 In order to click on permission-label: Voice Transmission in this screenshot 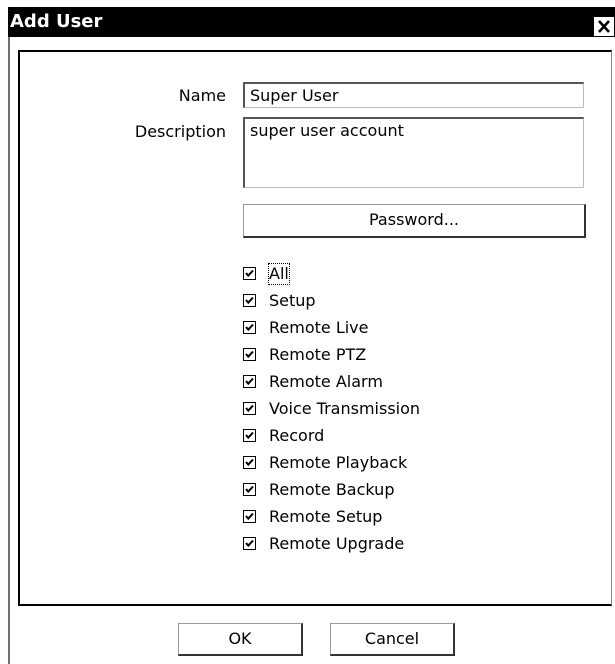, I will do `click(345, 408)`.